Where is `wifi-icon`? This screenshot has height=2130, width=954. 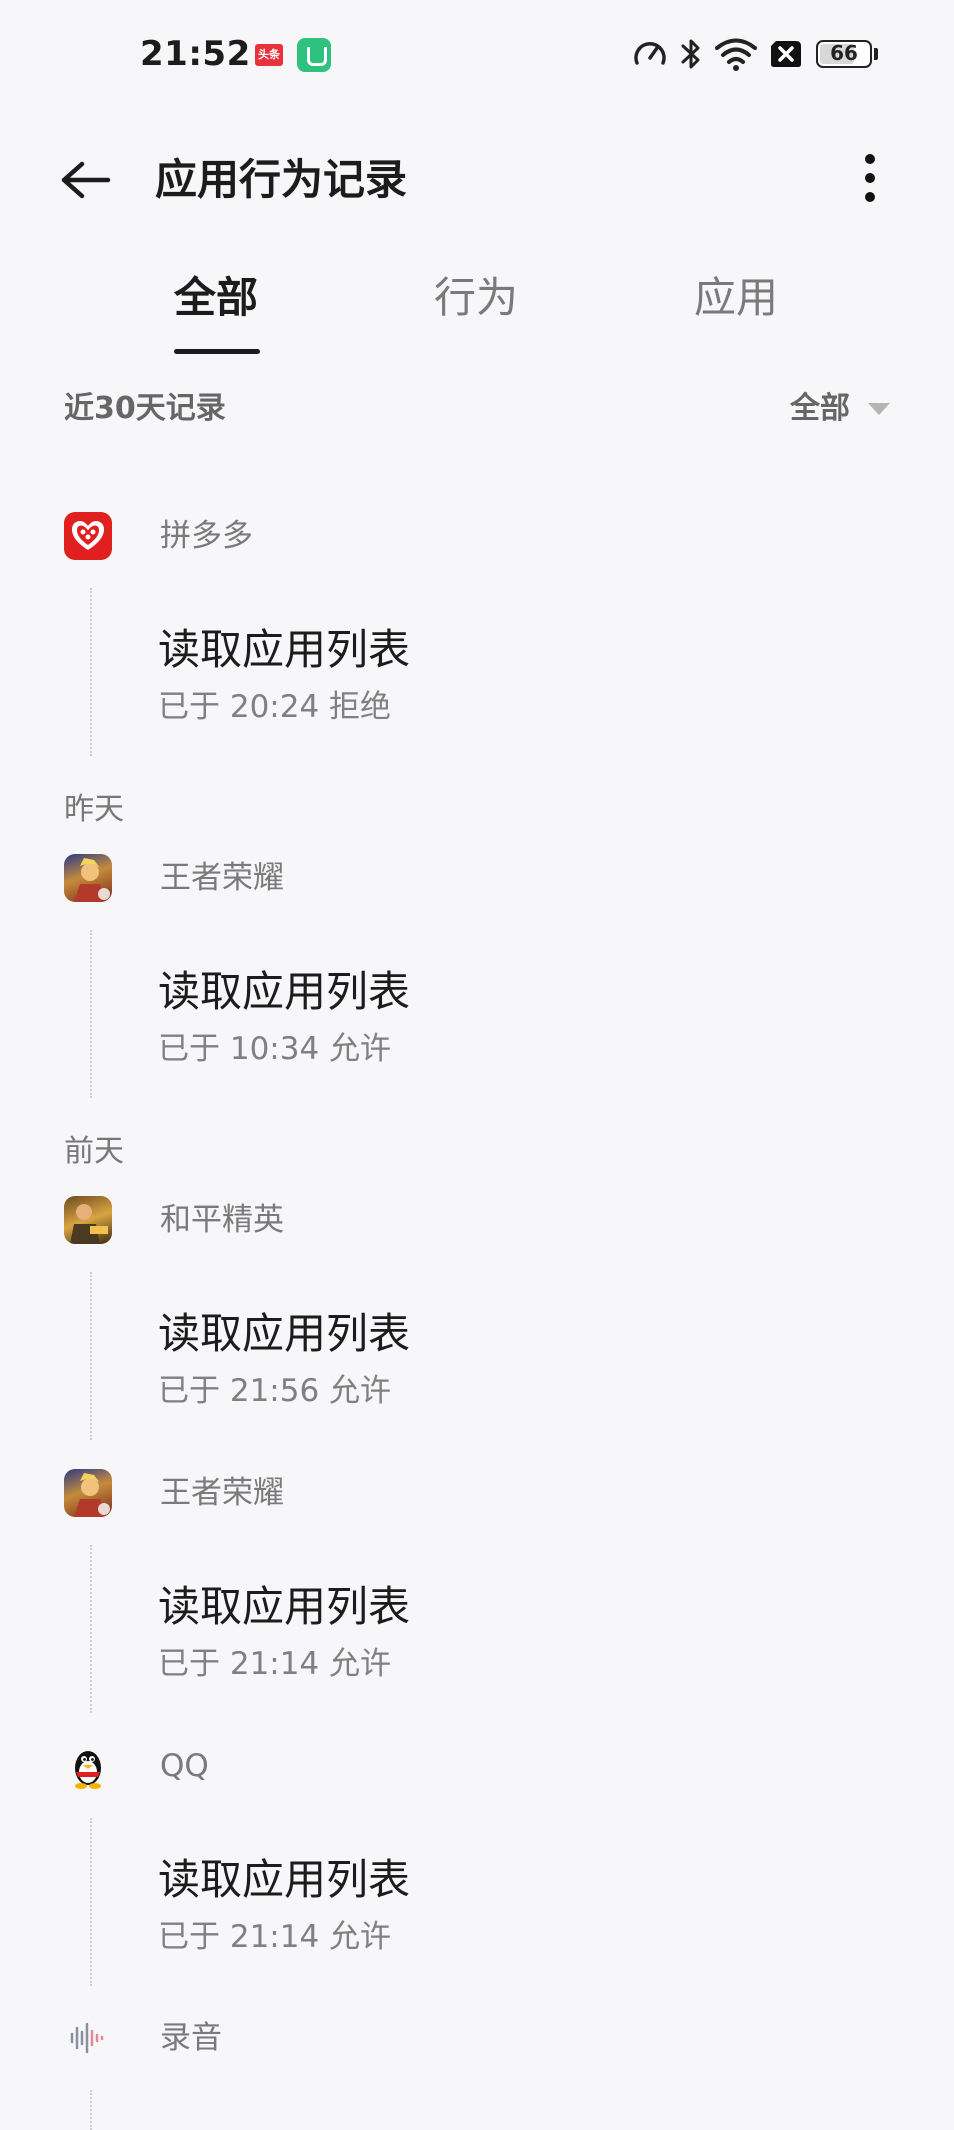 wifi-icon is located at coordinates (736, 54).